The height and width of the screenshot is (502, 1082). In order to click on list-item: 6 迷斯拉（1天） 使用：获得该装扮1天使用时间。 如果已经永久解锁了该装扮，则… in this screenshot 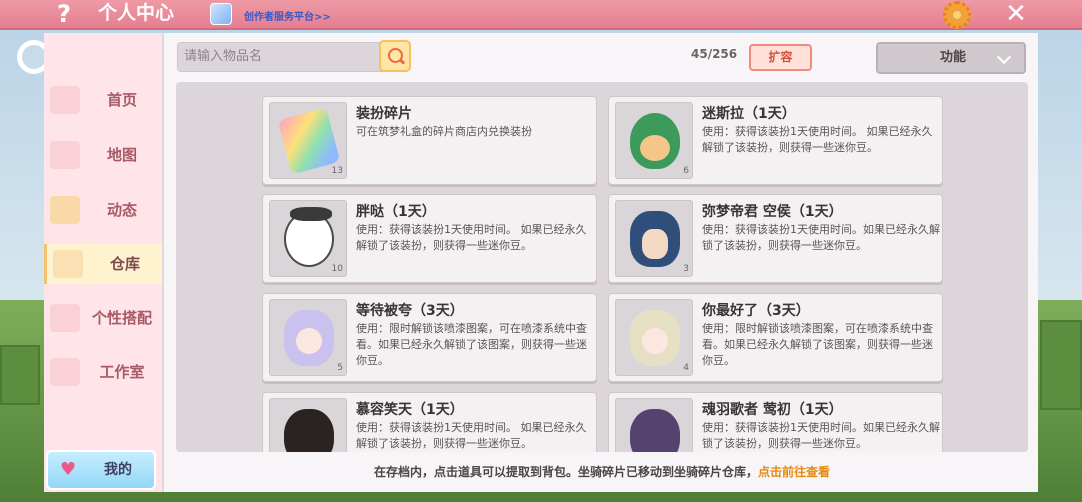, I will do `click(775, 140)`.